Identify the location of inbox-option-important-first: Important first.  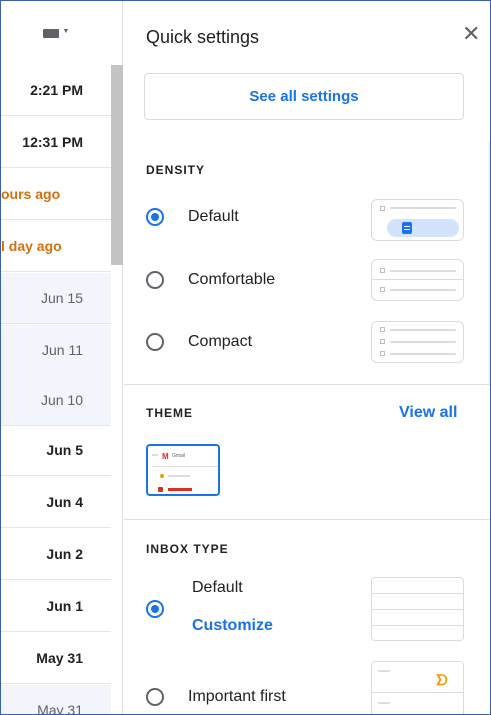
(216, 697).